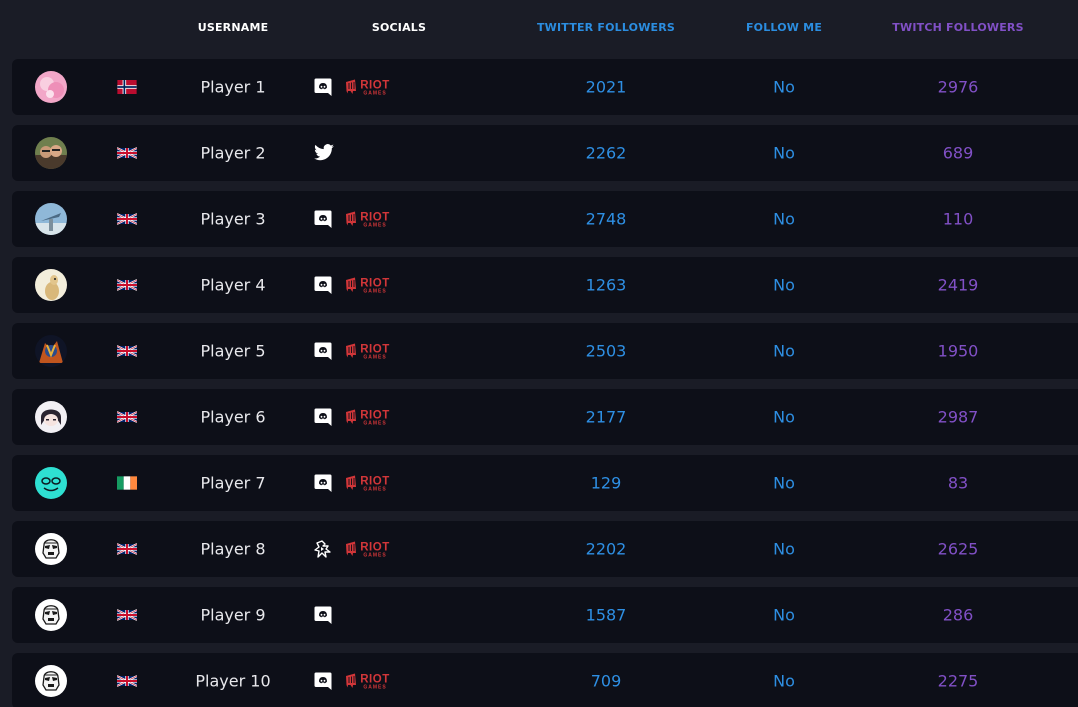  What do you see at coordinates (232, 681) in the screenshot?
I see `player-username: Player 10` at bounding box center [232, 681].